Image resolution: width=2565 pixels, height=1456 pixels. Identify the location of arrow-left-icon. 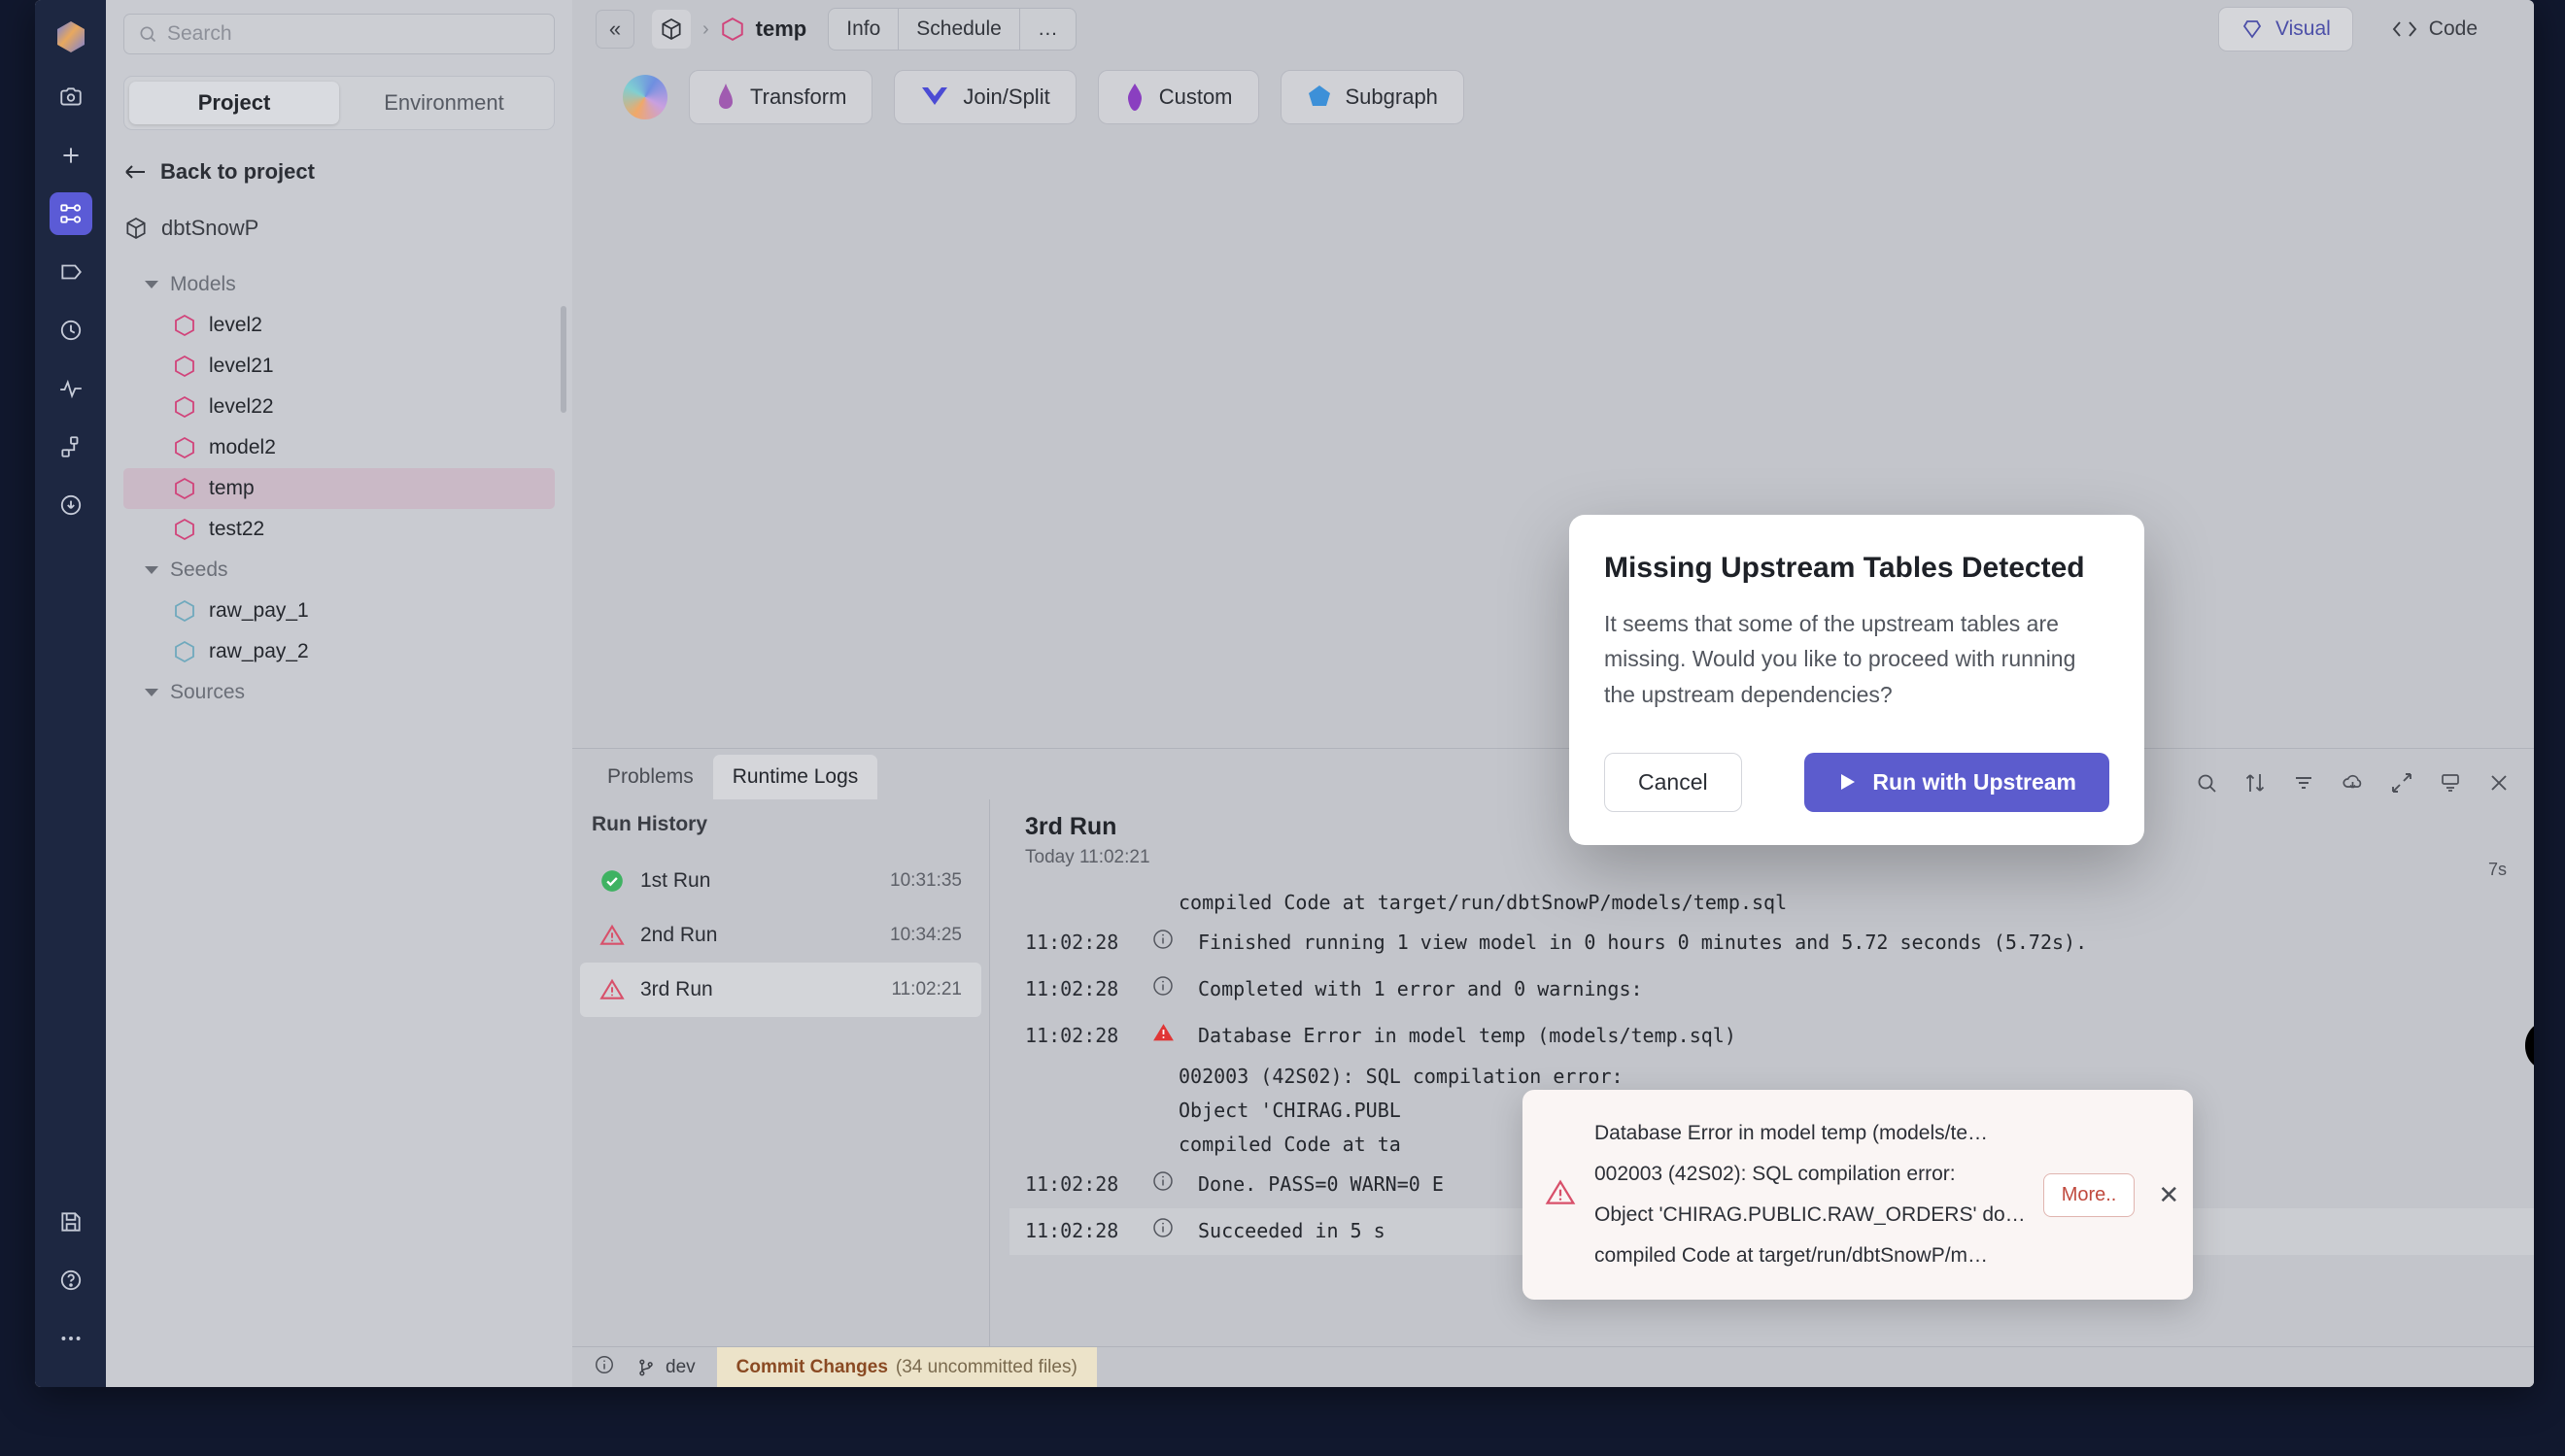
(135, 172).